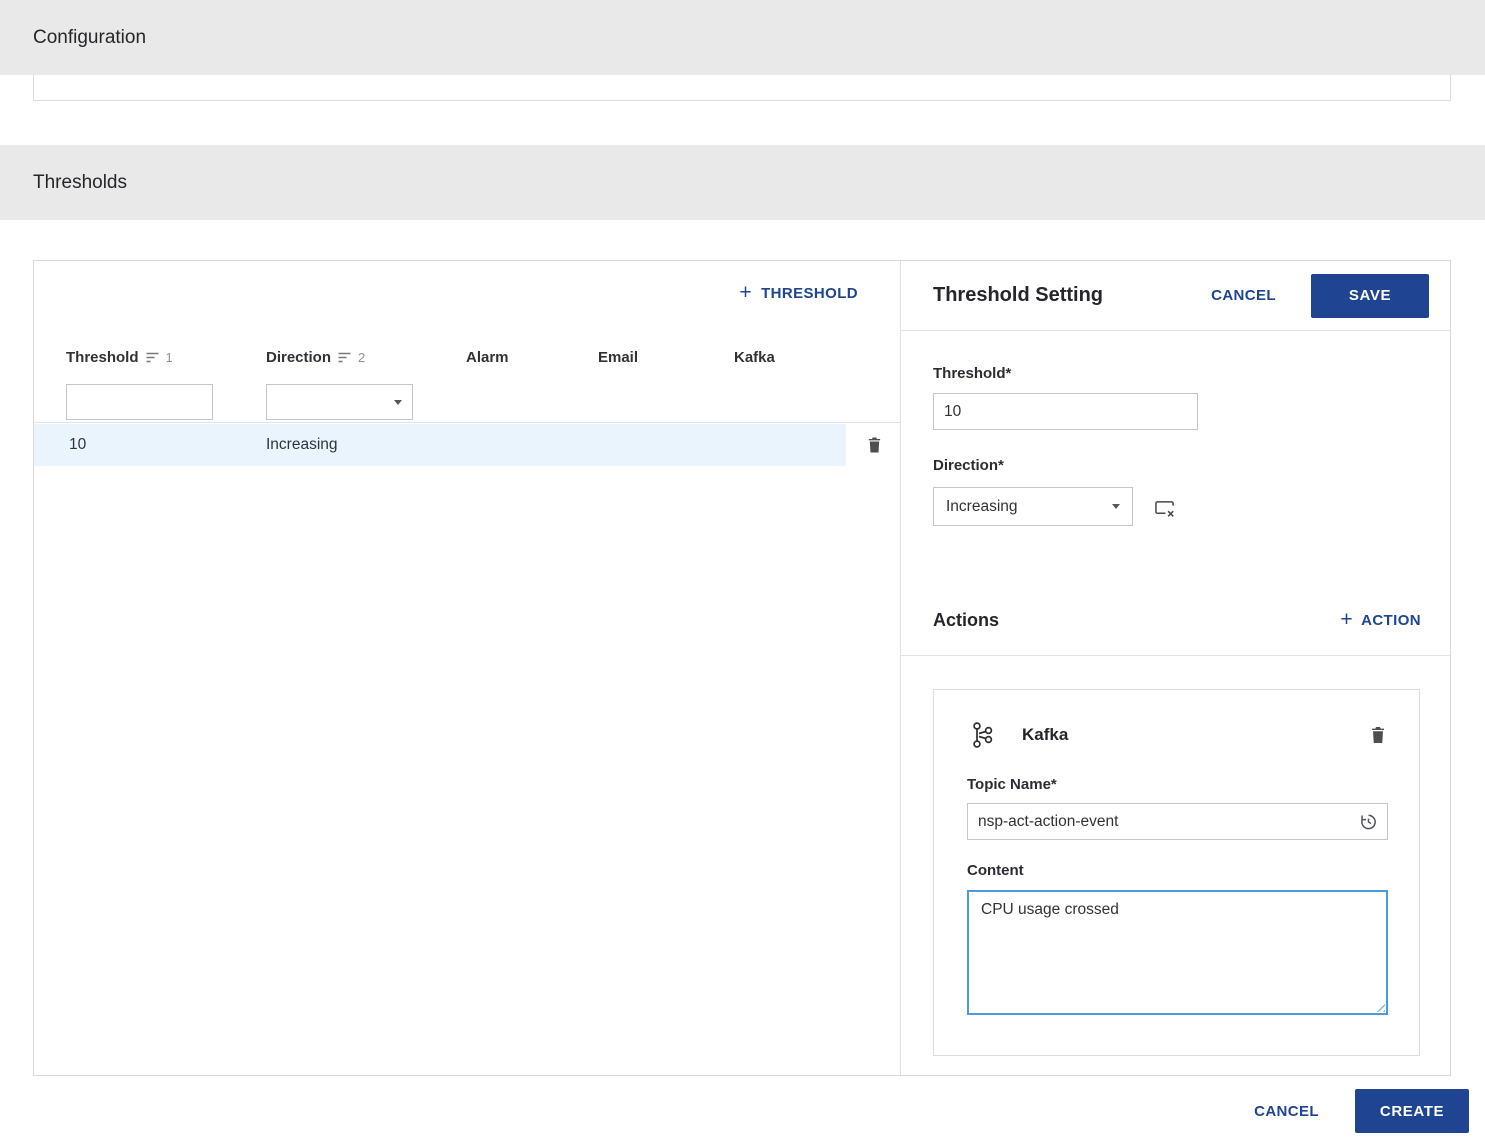 The width and height of the screenshot is (1485, 1146). Describe the element at coordinates (80, 182) in the screenshot. I see `thresholds-section-title: Thresholds` at that location.